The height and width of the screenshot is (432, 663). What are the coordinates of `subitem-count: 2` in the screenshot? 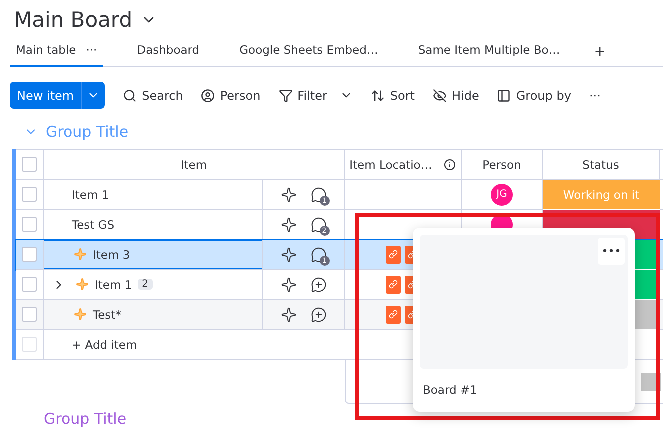 It's located at (145, 284).